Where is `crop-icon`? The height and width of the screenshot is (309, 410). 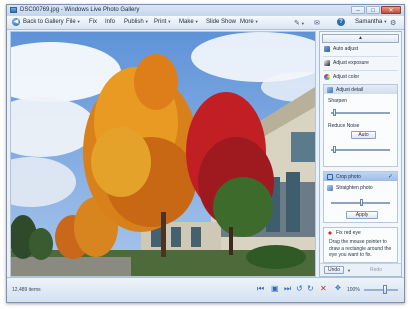
crop-icon is located at coordinates (330, 176).